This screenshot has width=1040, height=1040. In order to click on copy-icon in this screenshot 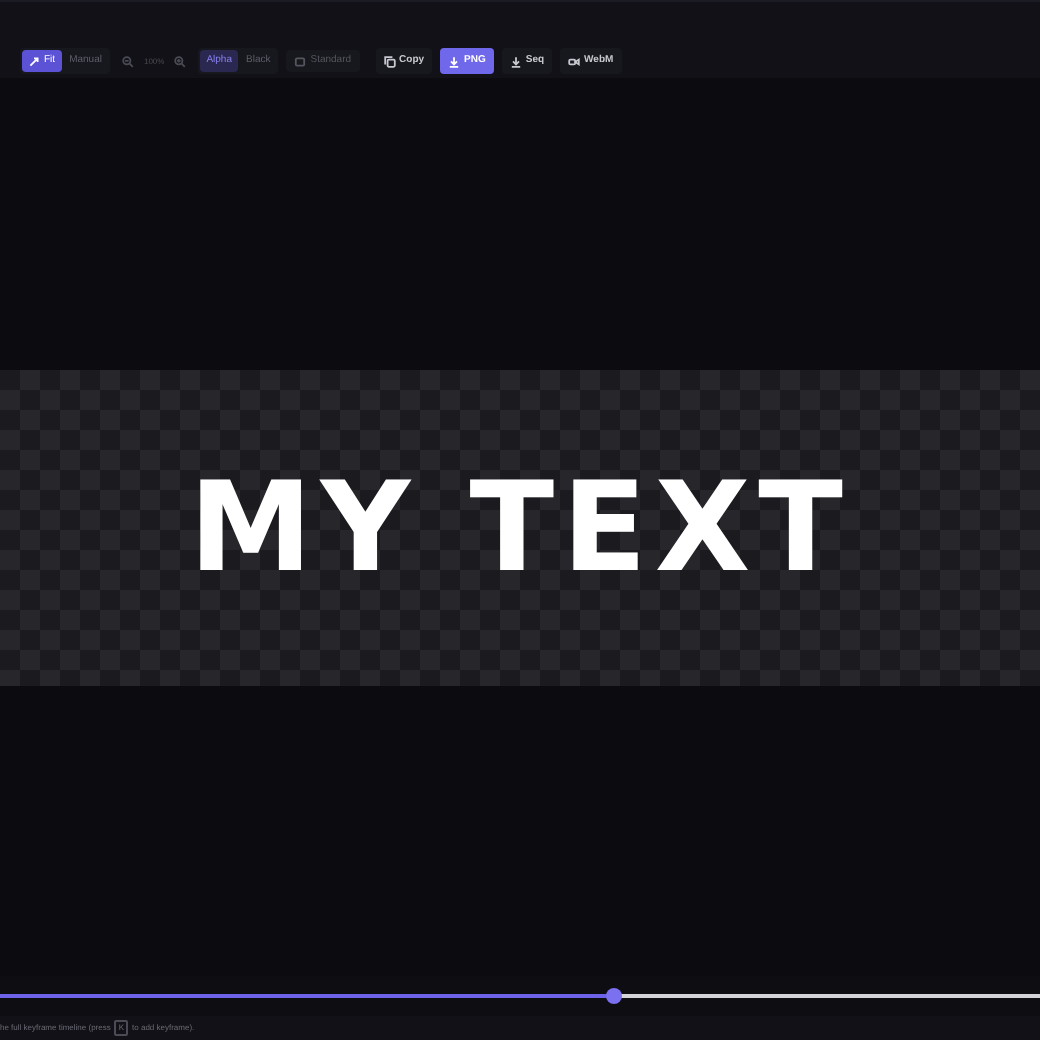, I will do `click(389, 61)`.